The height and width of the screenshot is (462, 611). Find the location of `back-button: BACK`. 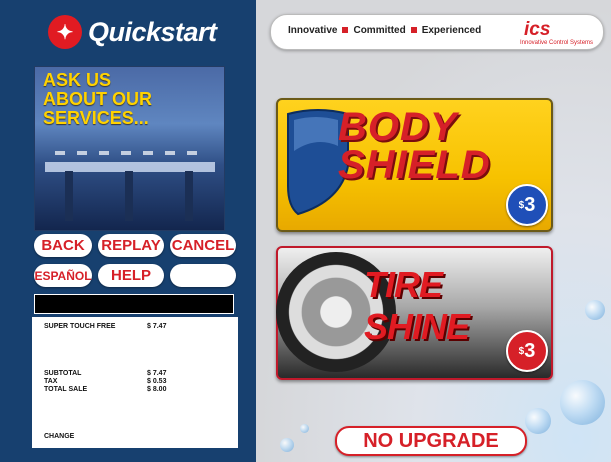

back-button: BACK is located at coordinates (63, 245).